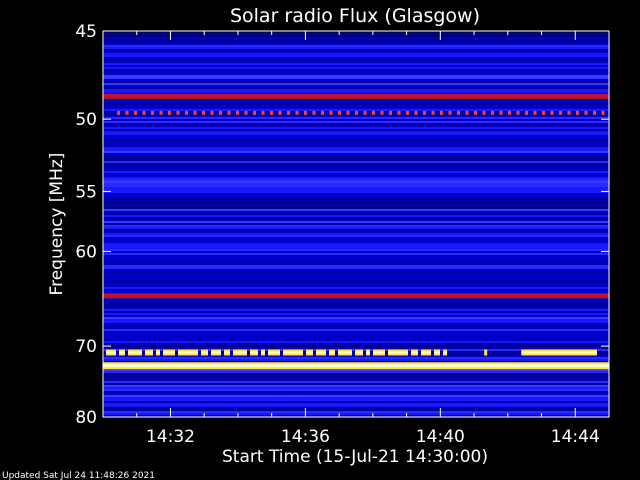 The image size is (640, 480). I want to click on x-tick-label: 14:44, so click(575, 437).